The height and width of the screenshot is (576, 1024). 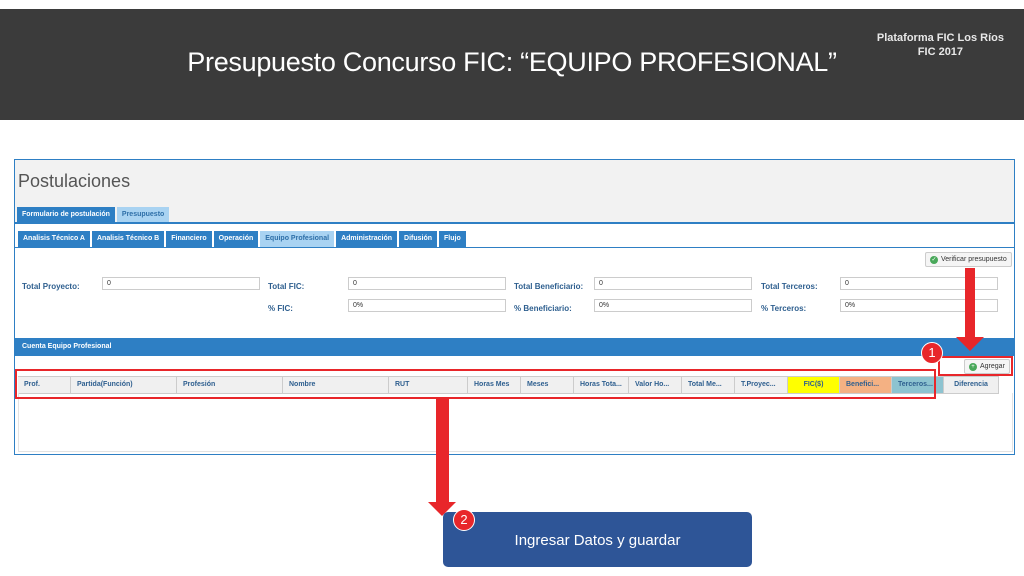 What do you see at coordinates (515, 422) in the screenshot?
I see `grid-body` at bounding box center [515, 422].